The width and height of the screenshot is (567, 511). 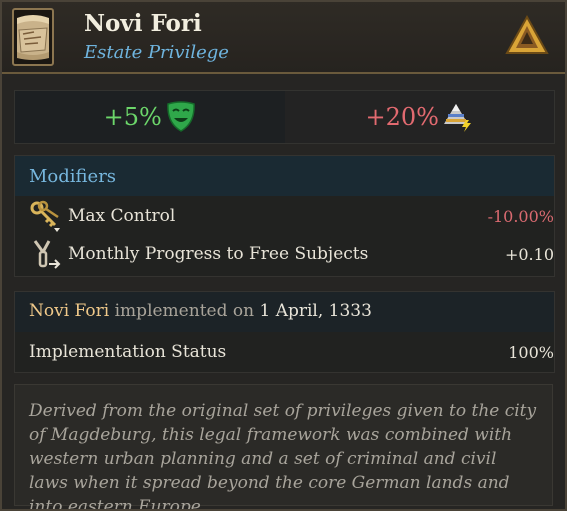 I want to click on implementation-status-label: Implementation Status, so click(x=128, y=352).